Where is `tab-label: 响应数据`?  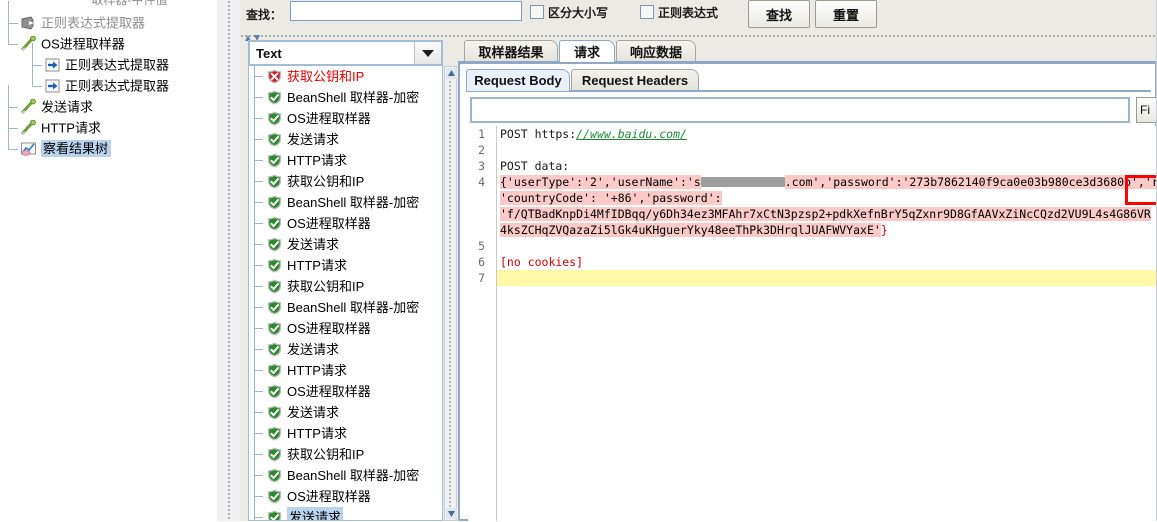 tab-label: 响应数据 is located at coordinates (655, 52).